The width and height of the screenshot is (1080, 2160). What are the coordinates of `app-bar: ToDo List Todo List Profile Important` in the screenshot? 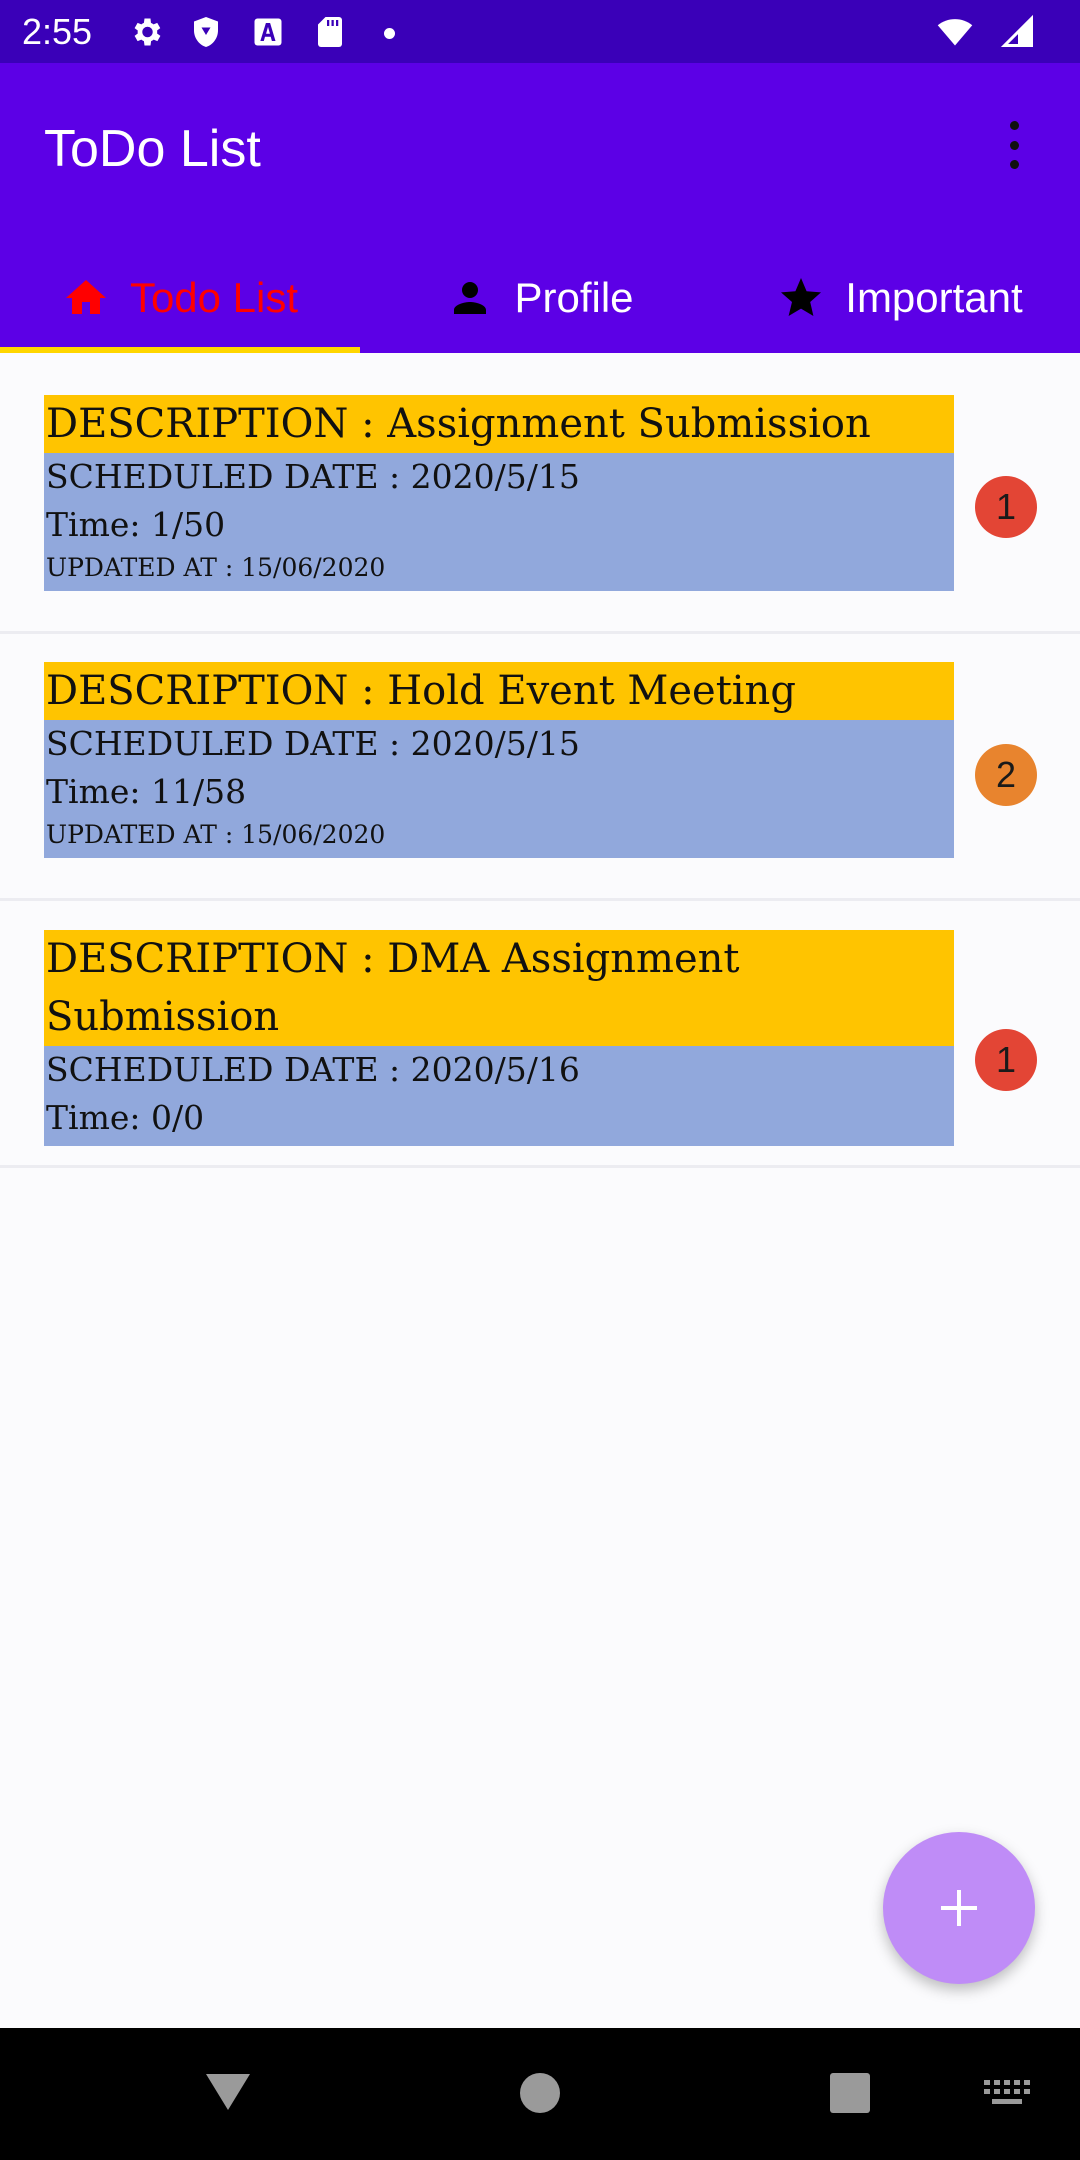 It's located at (540, 208).